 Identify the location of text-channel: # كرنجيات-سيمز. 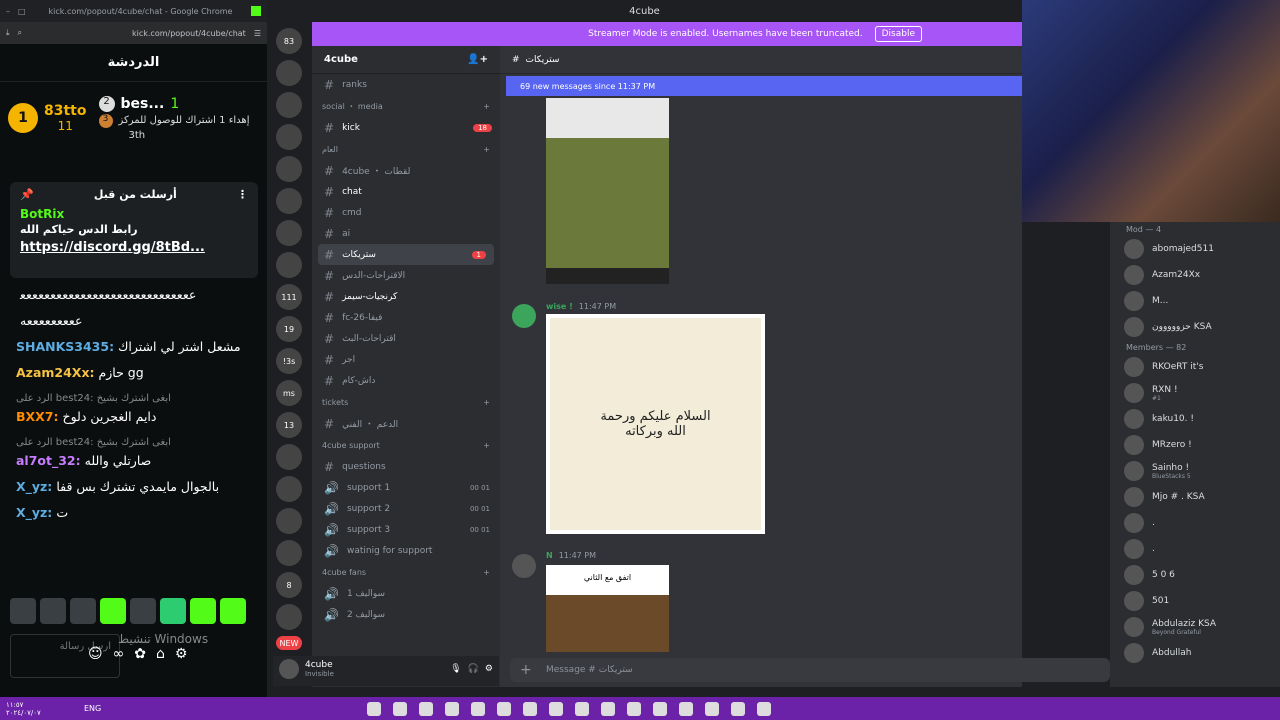
(406, 296).